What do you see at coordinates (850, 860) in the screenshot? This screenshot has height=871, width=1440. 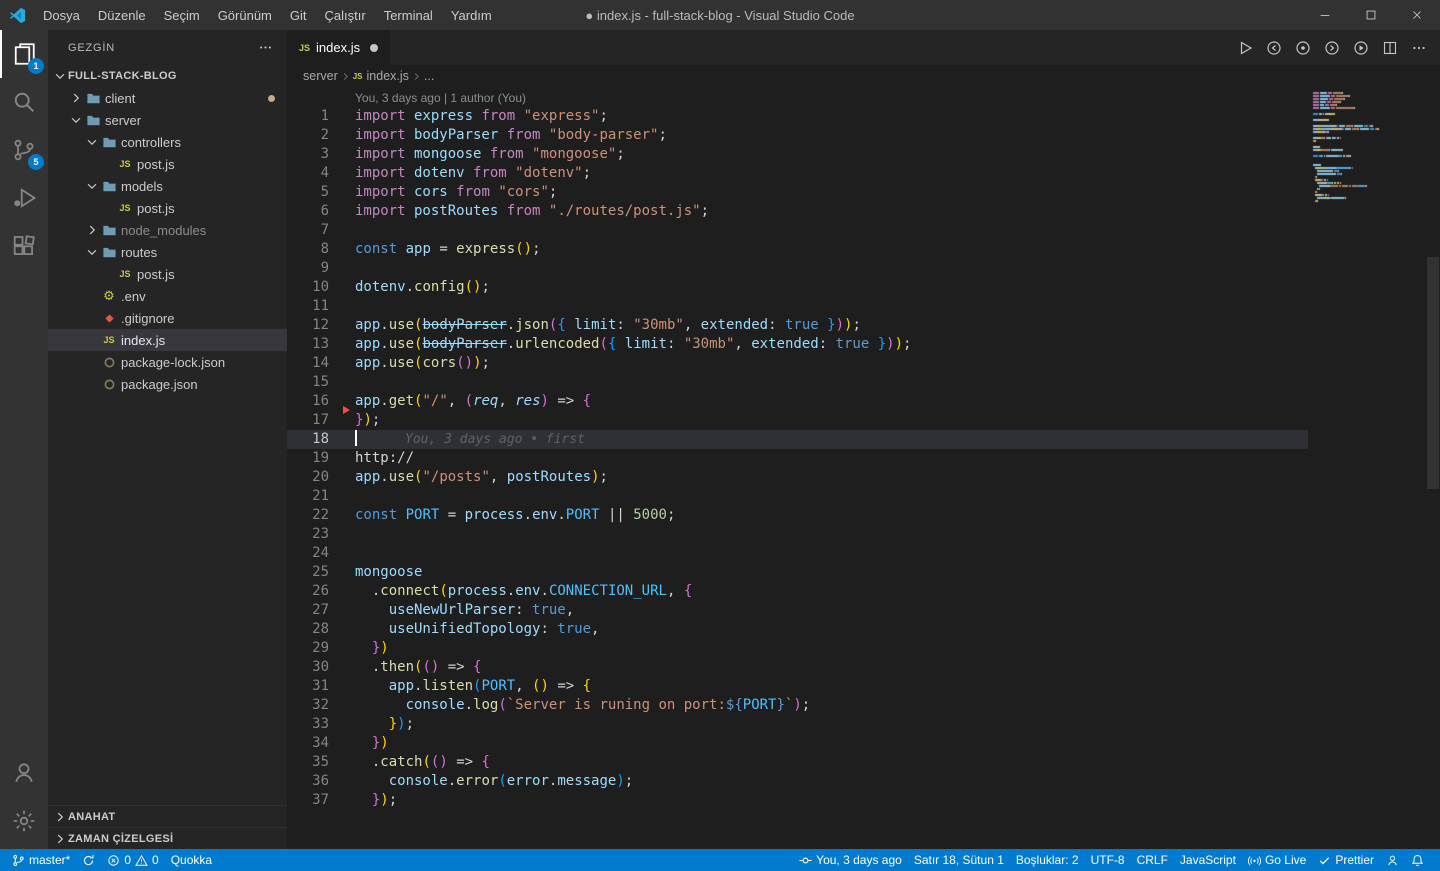 I see `status-gitlens-blame: You, 3 days ago` at bounding box center [850, 860].